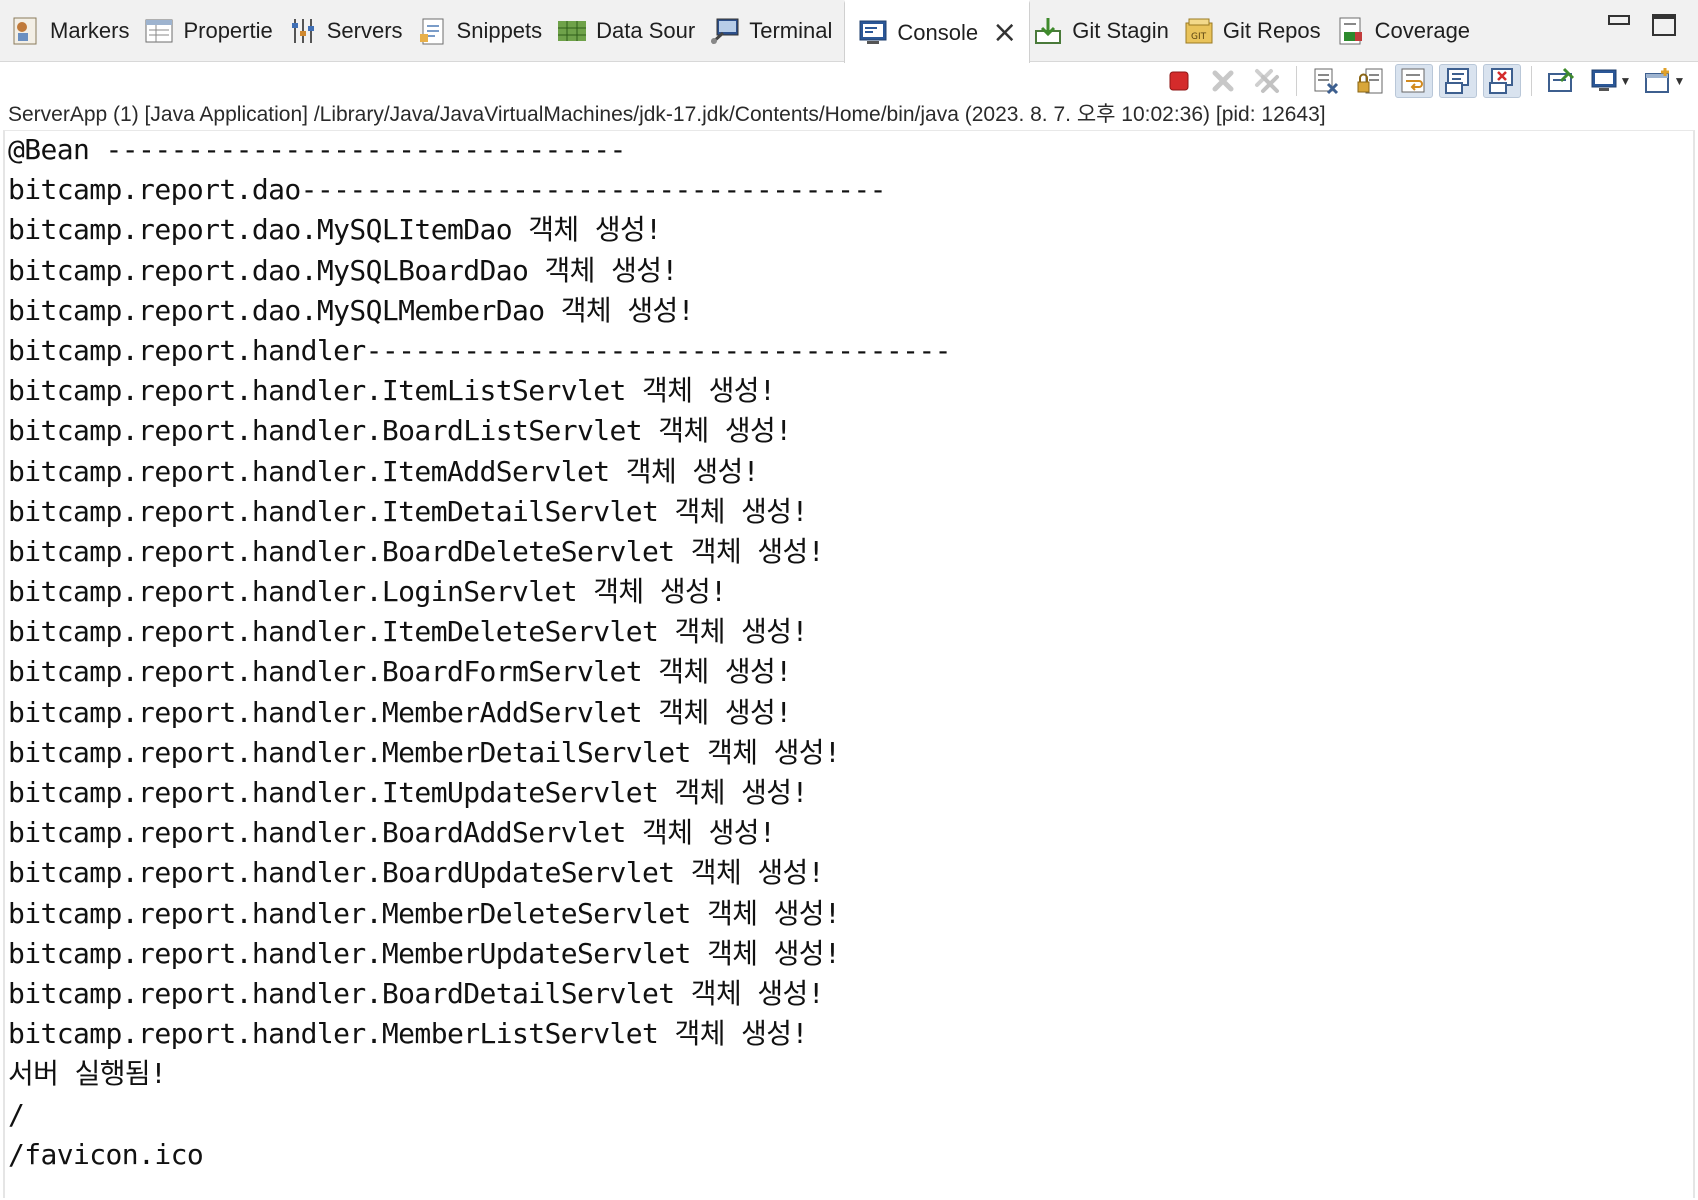 This screenshot has width=1698, height=1200. I want to click on remove-all-launches-button, so click(1267, 81).